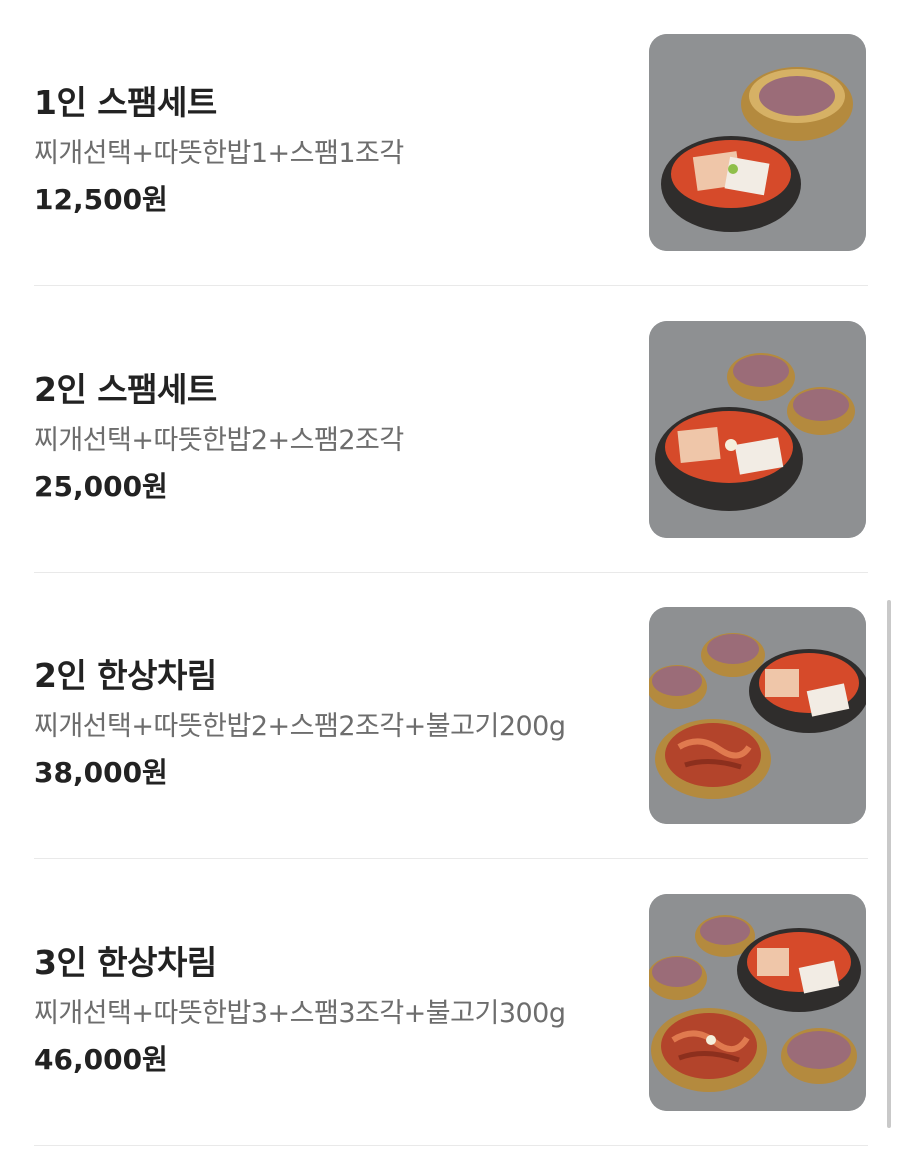 Image resolution: width=900 pixels, height=1174 pixels. Describe the element at coordinates (219, 153) in the screenshot. I see `menu-item-description: 찌개선택+따뜻한밥1+스팸1조각` at that location.